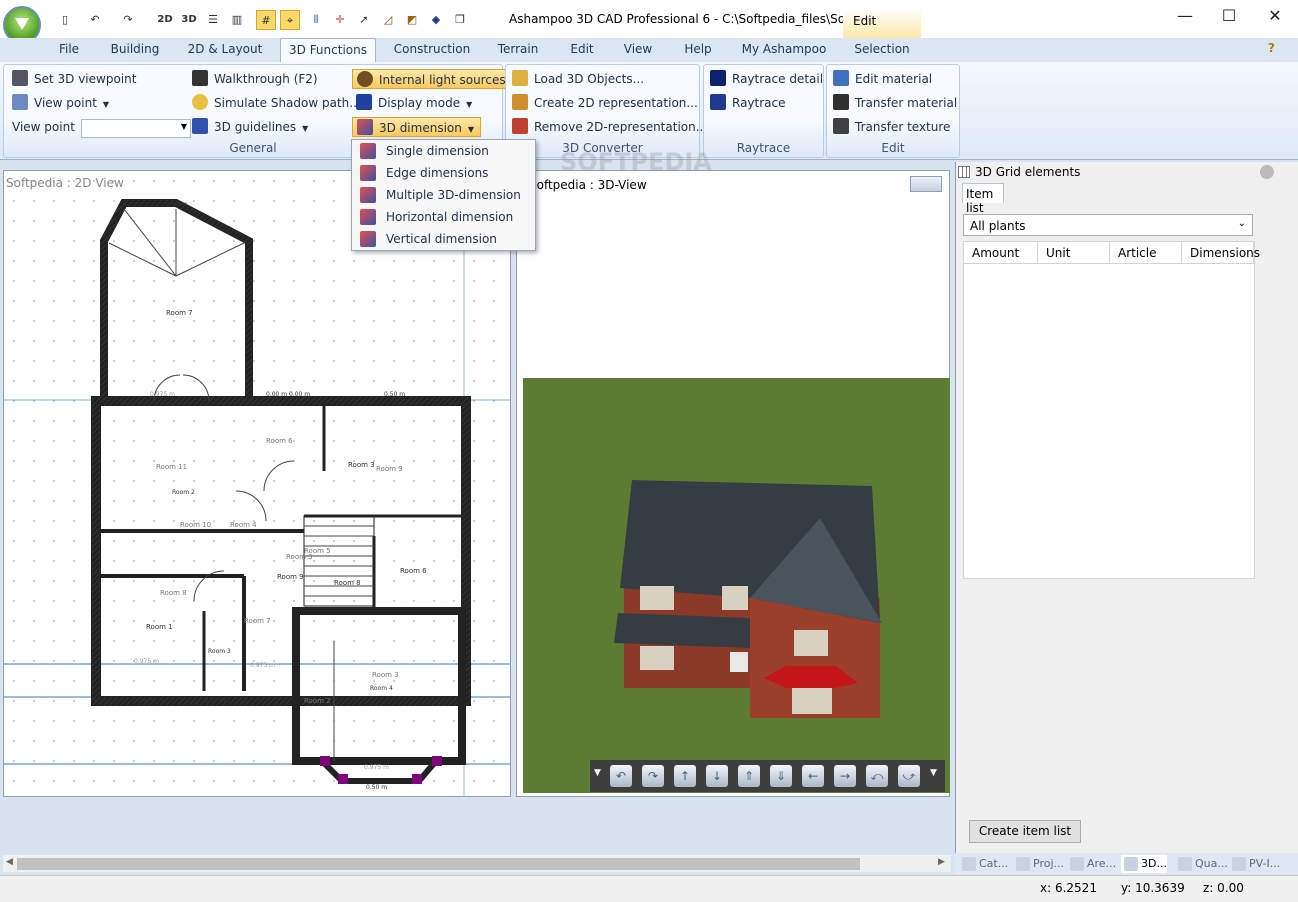 This screenshot has height=902, width=1298. What do you see at coordinates (1001, 253) in the screenshot?
I see `column-header-amount: Amount` at bounding box center [1001, 253].